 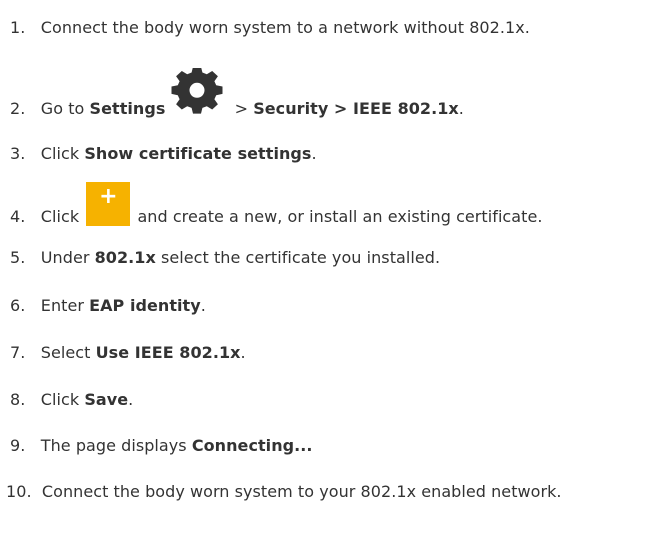 What do you see at coordinates (18, 352) in the screenshot?
I see `step-number: 7.` at bounding box center [18, 352].